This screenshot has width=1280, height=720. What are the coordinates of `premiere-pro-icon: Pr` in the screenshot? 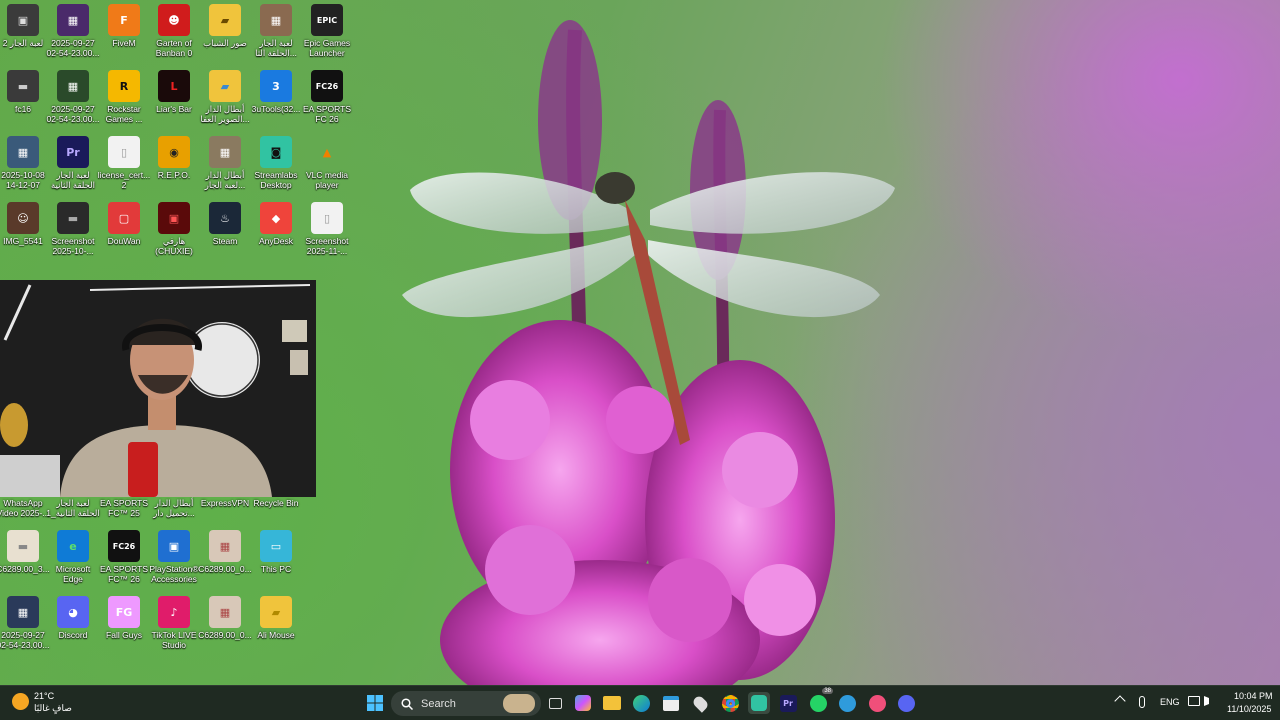 It's located at (788, 703).